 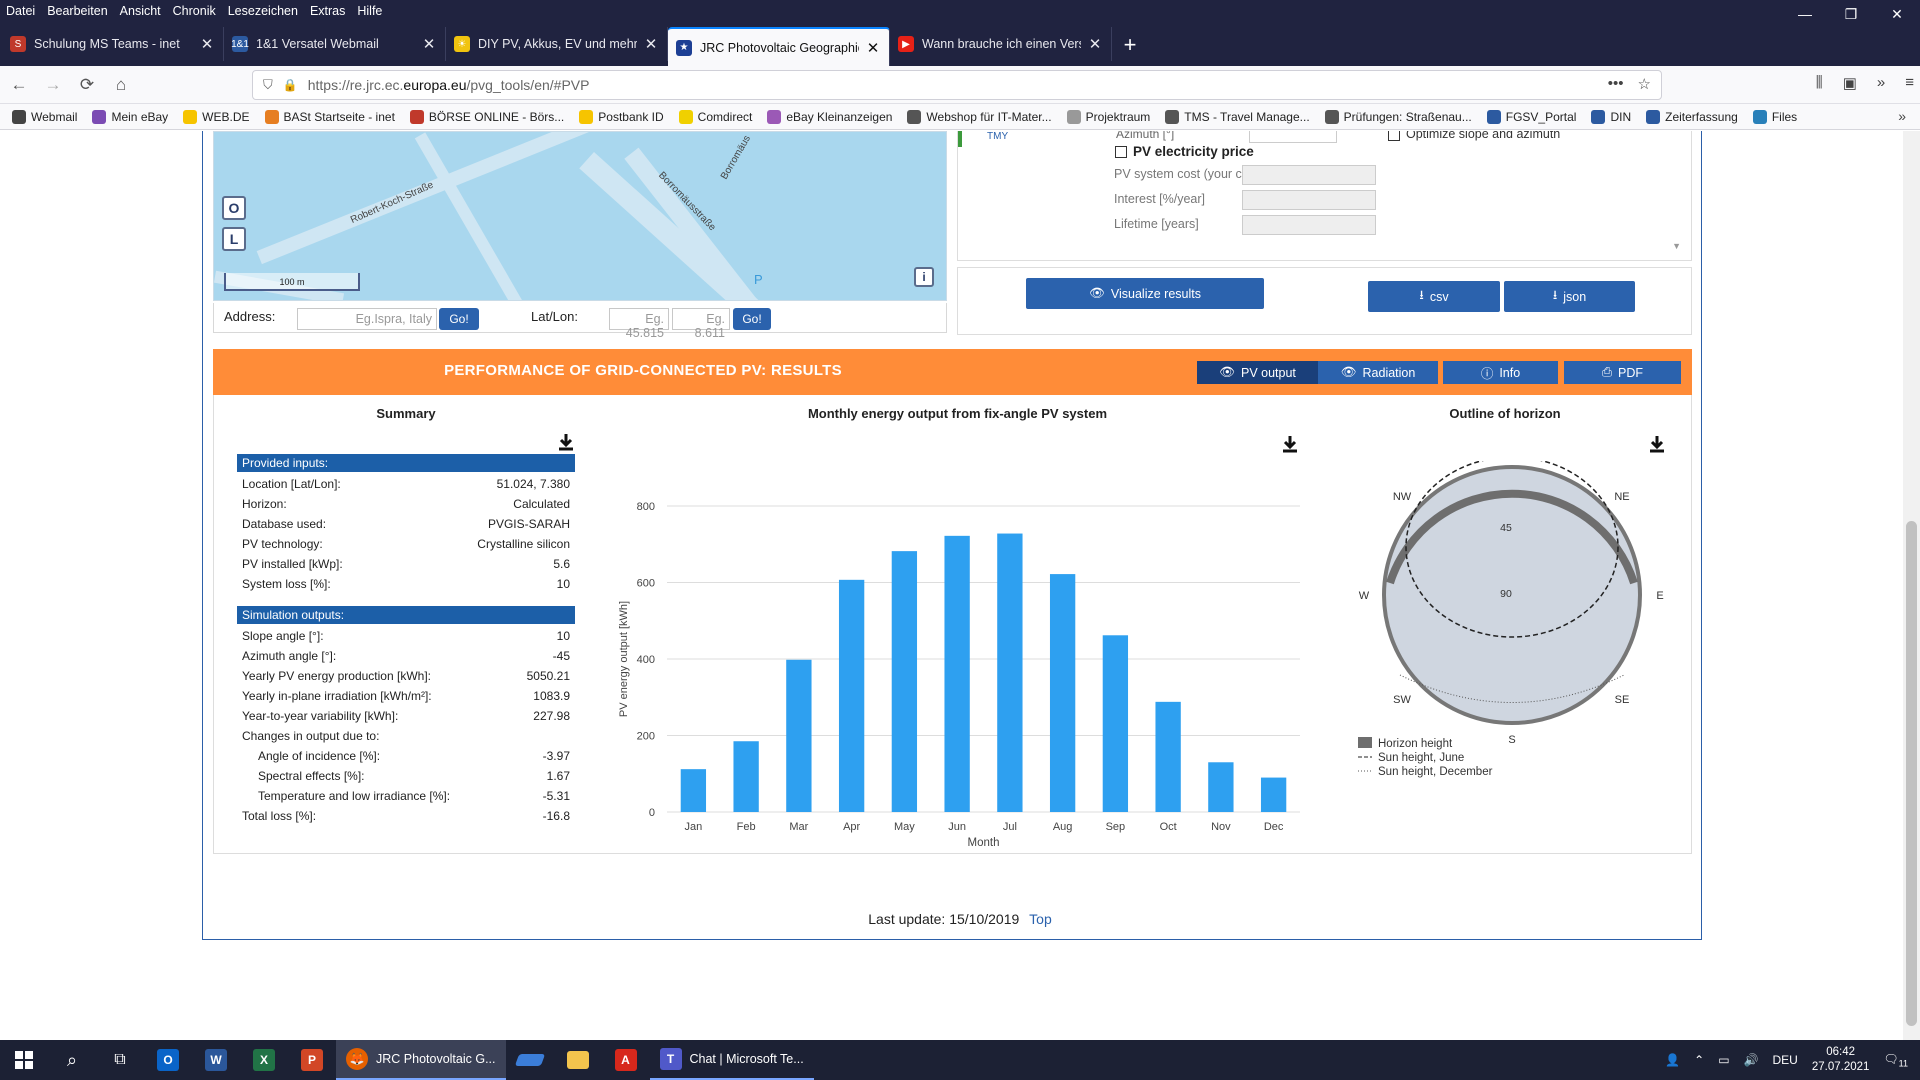 What do you see at coordinates (1434, 296) in the screenshot?
I see `csv-download-button: ⭳ csv` at bounding box center [1434, 296].